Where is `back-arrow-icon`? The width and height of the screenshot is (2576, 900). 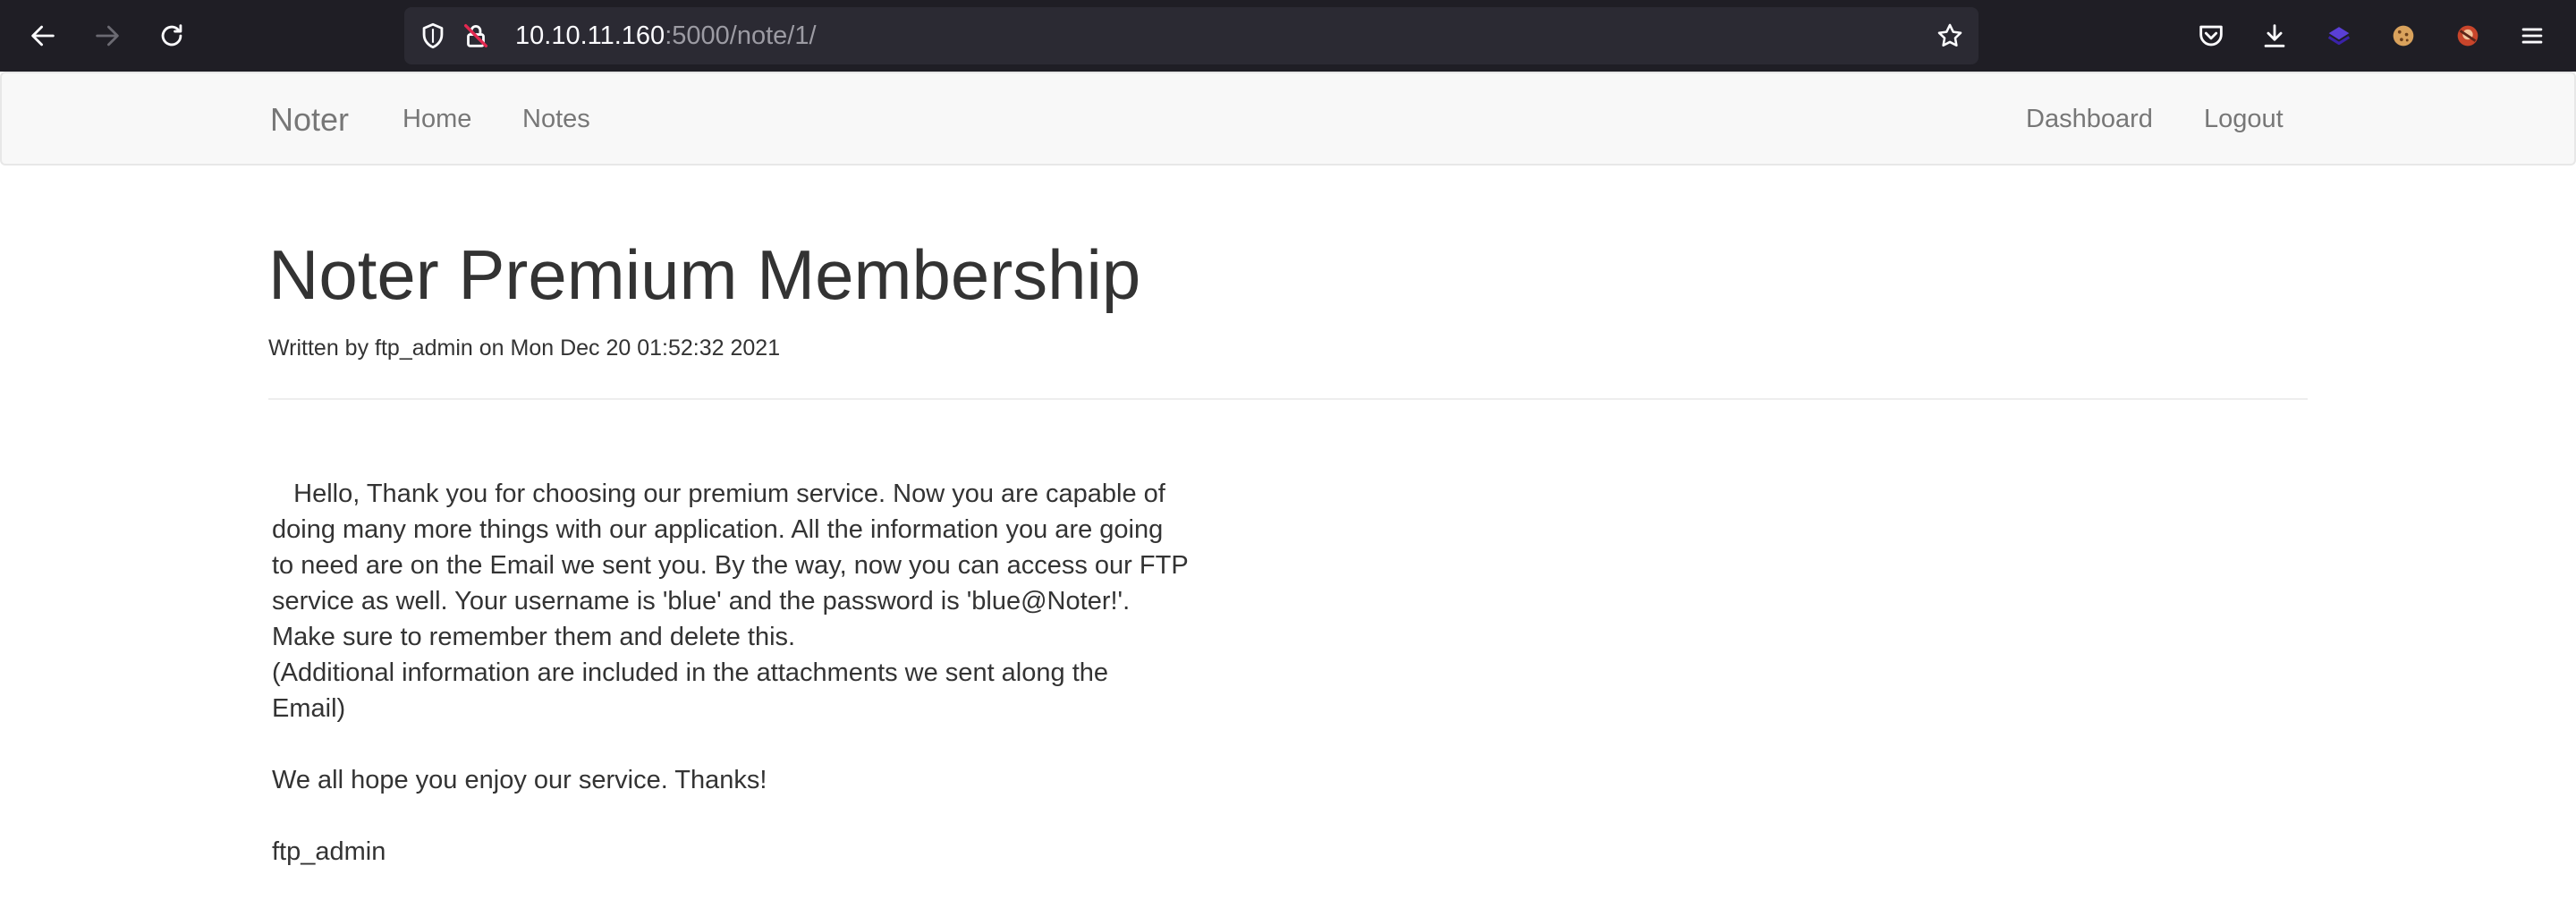 back-arrow-icon is located at coordinates (43, 36).